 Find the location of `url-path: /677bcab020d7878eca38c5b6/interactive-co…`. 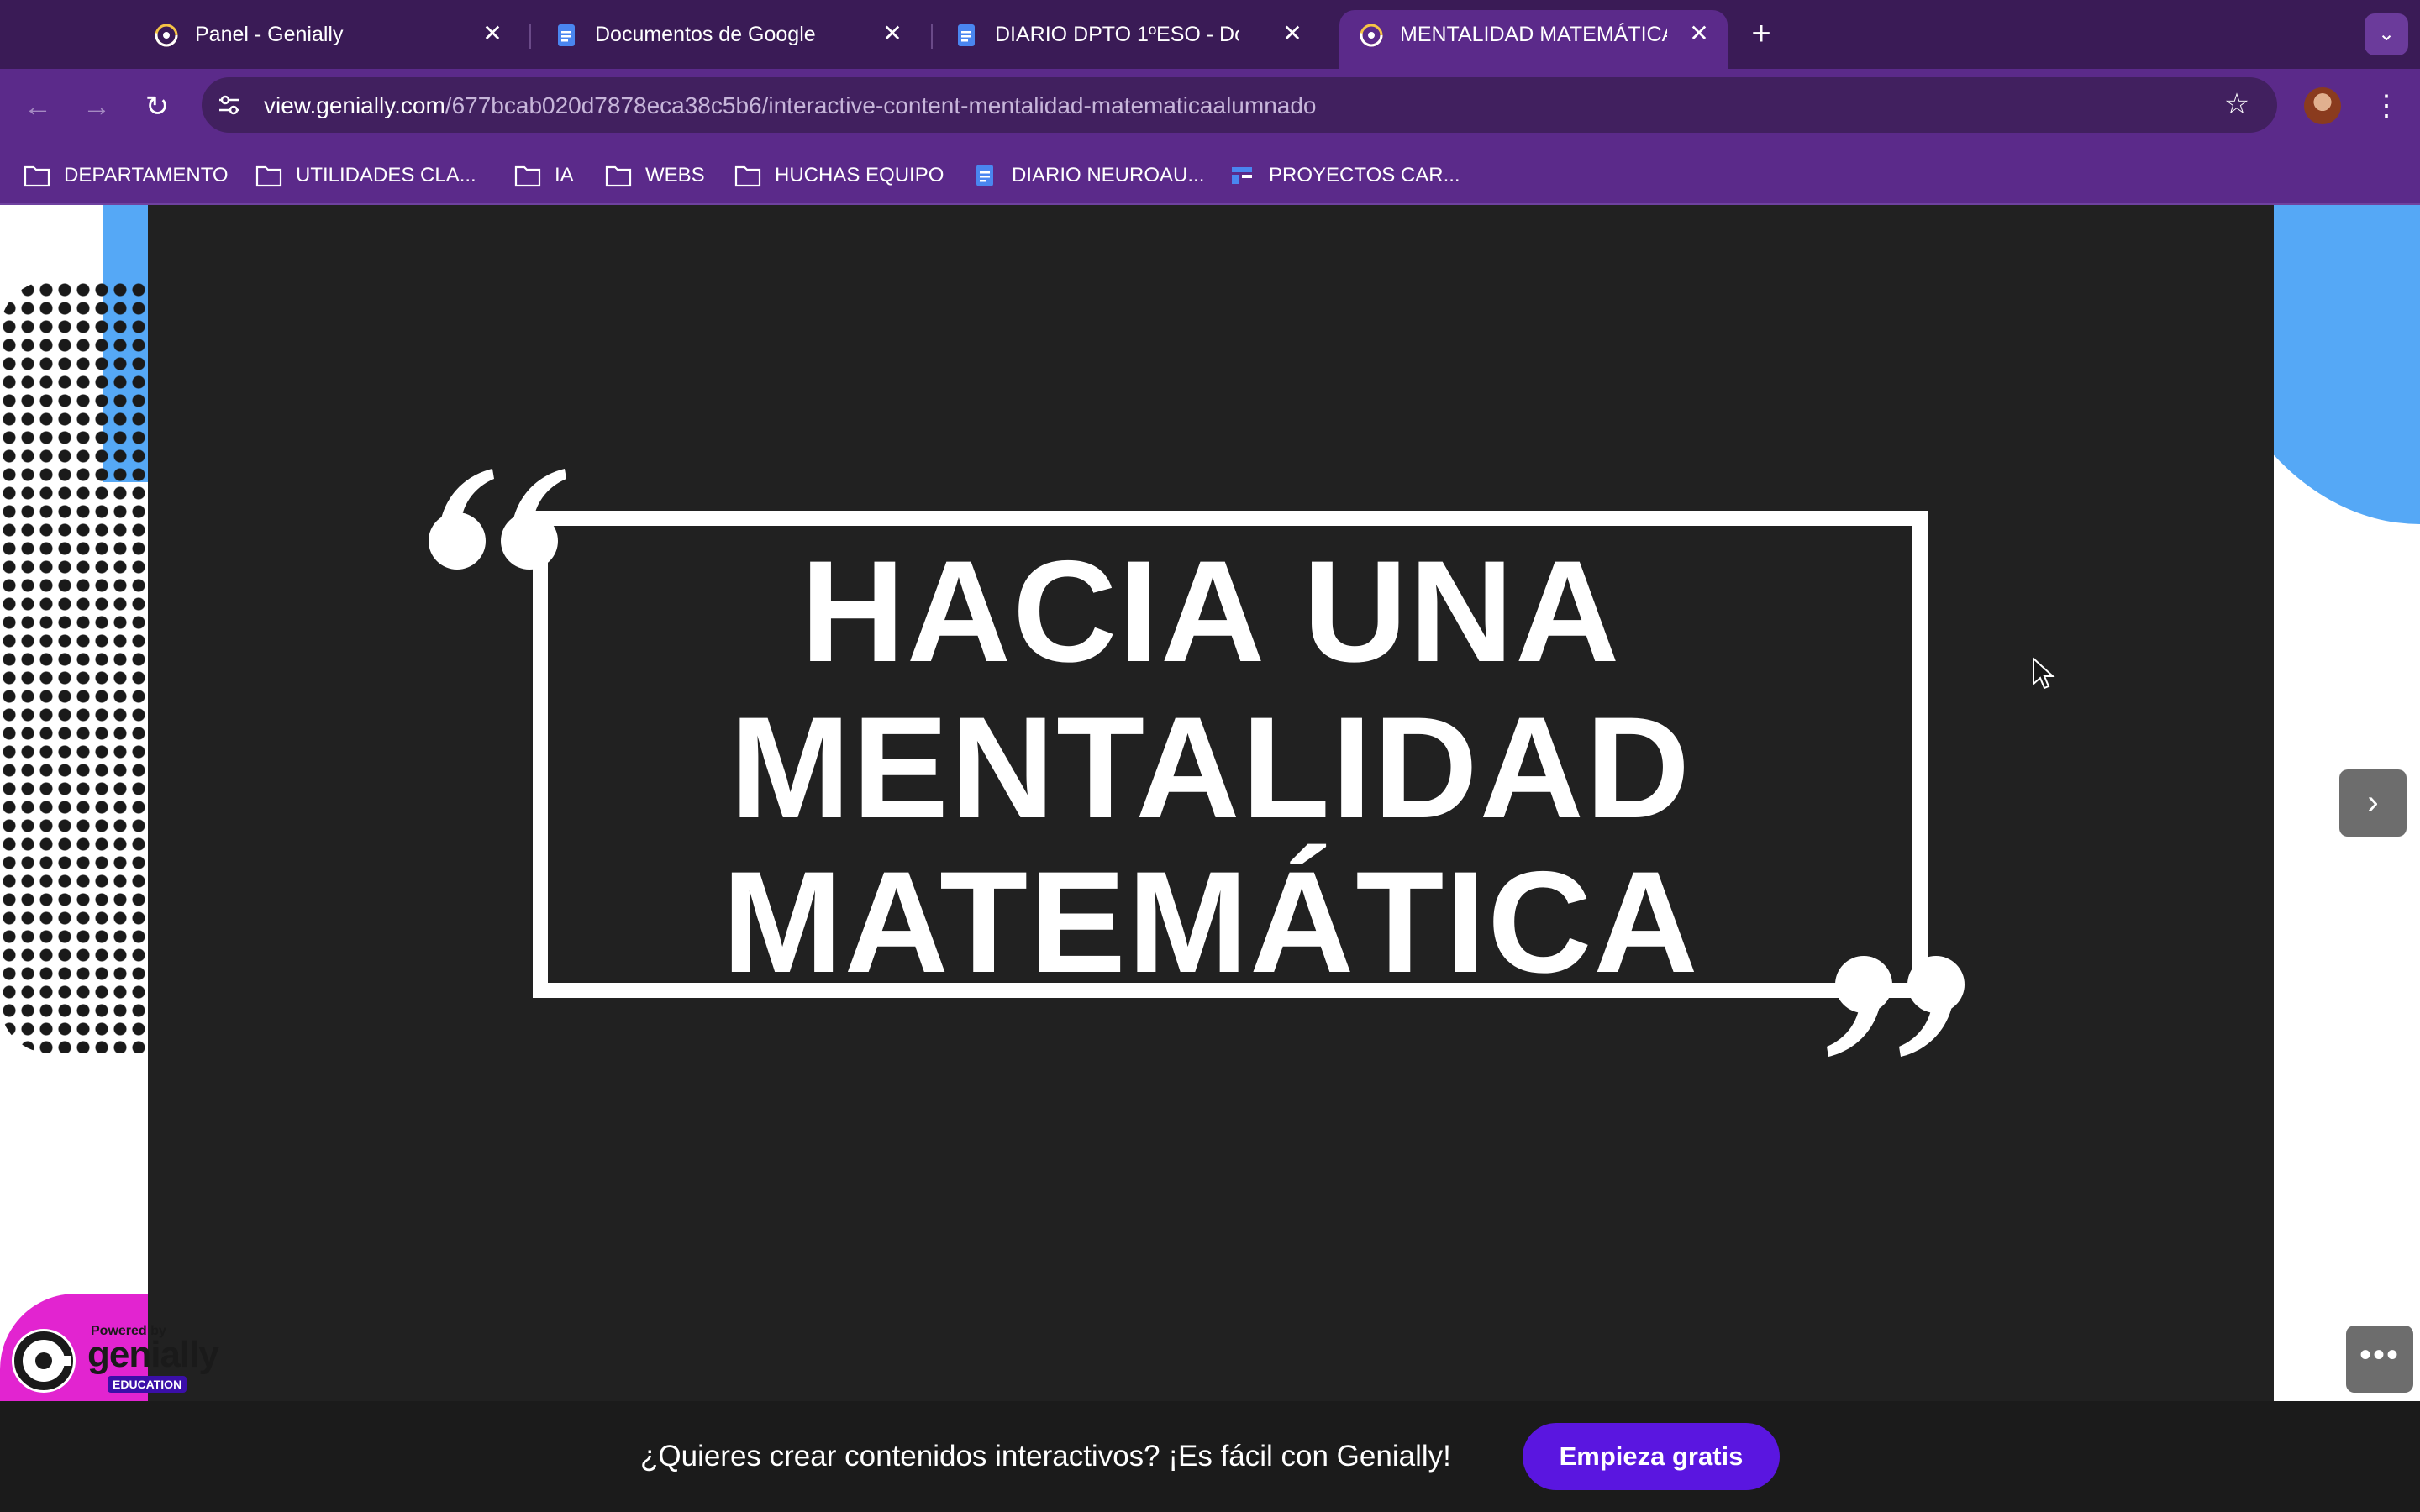

url-path: /677bcab020d7878eca38c5b6/interactive-co… is located at coordinates (881, 105).